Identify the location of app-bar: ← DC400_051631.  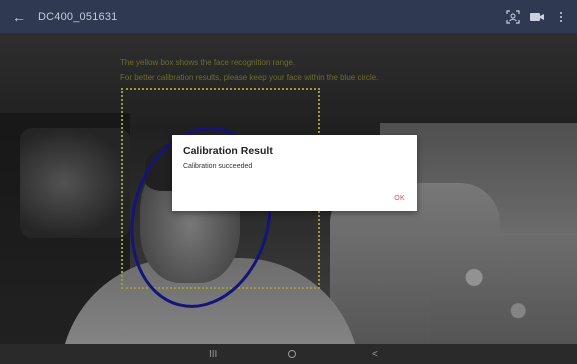
(288, 16).